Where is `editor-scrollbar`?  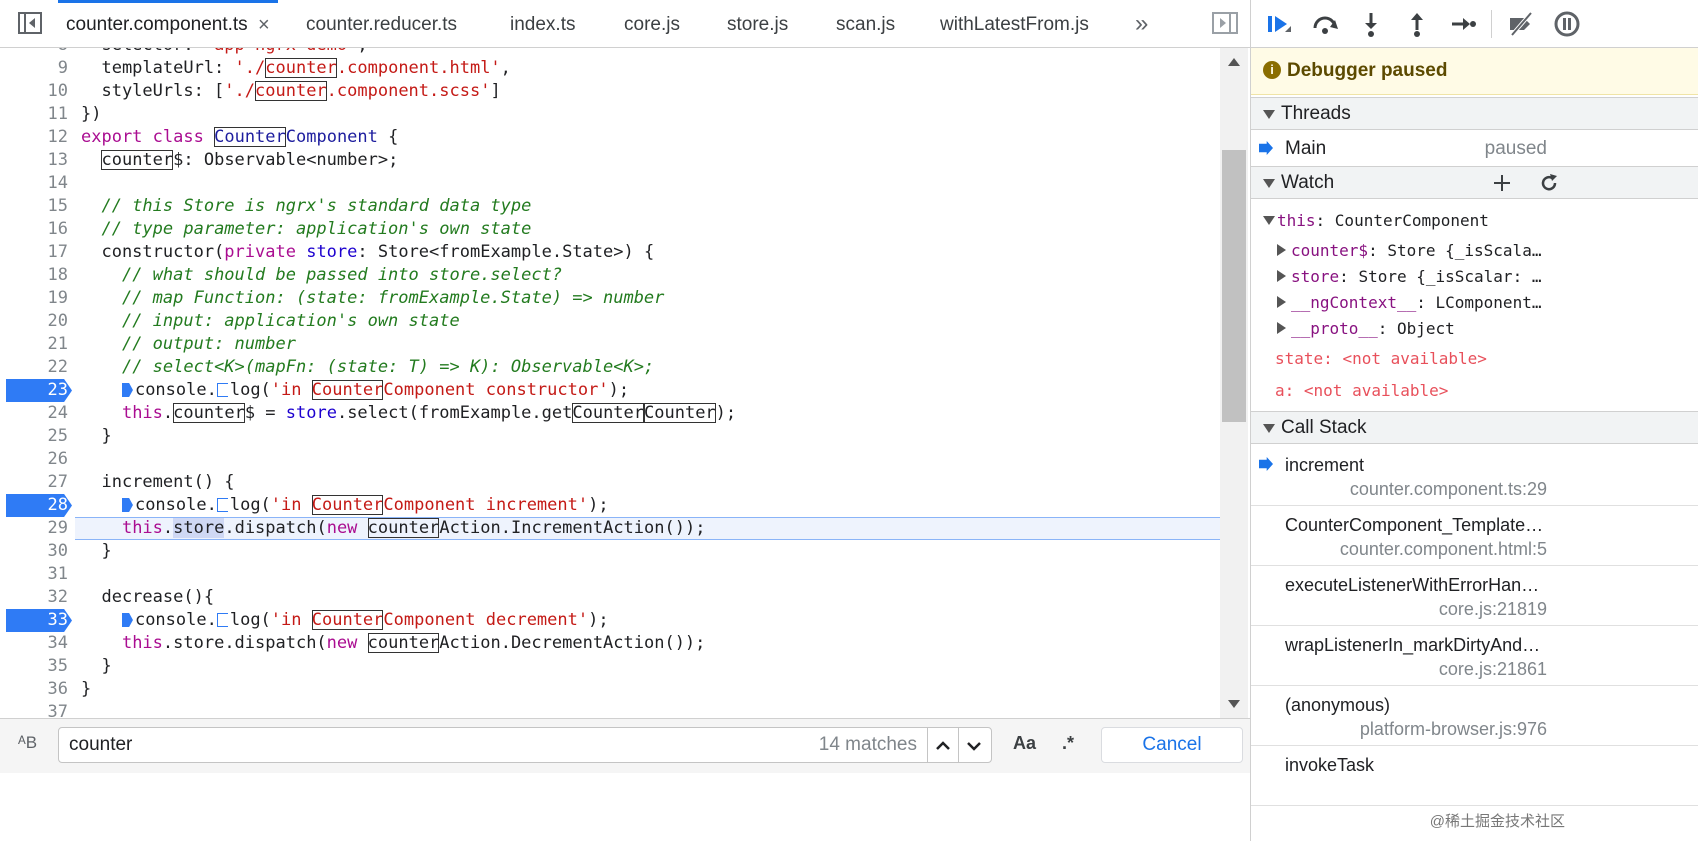
editor-scrollbar is located at coordinates (1234, 383).